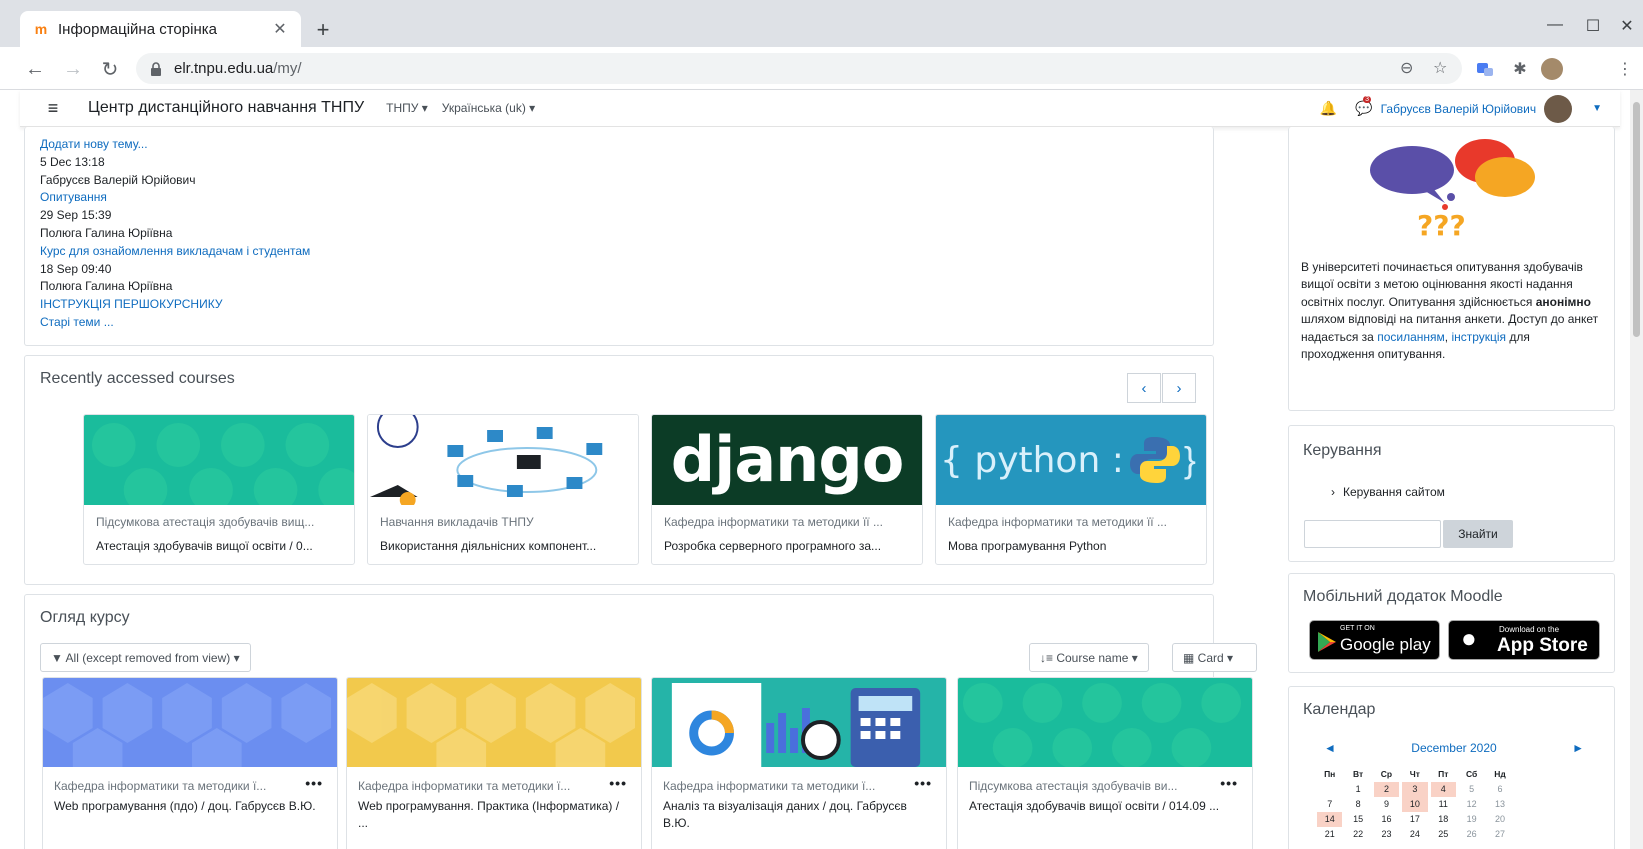 Image resolution: width=1643 pixels, height=849 pixels. Describe the element at coordinates (1357, 819) in the screenshot. I see `calendar-day: 15` at that location.